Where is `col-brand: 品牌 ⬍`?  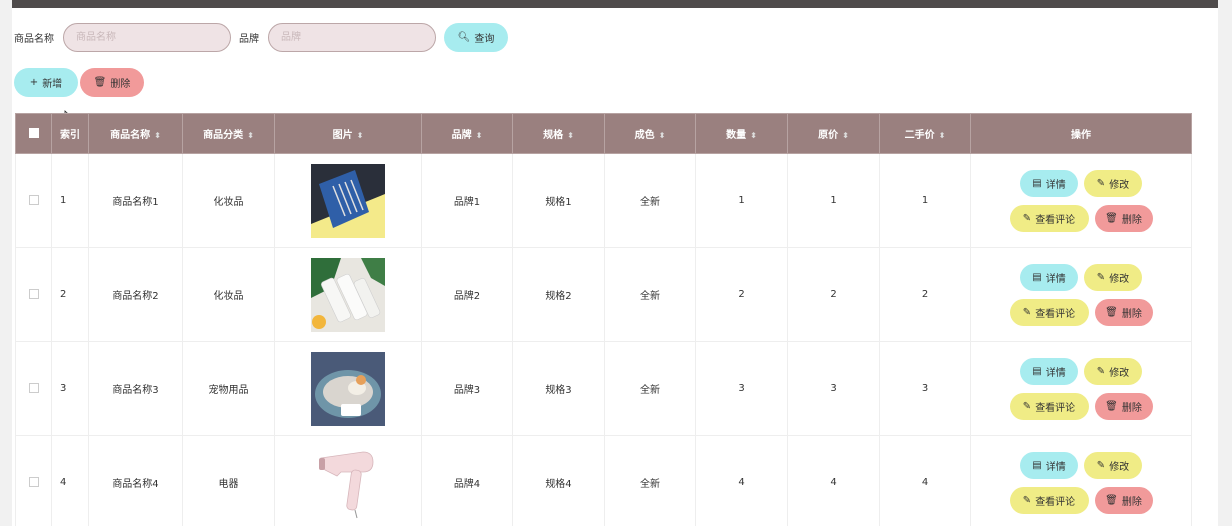 col-brand: 品牌 ⬍ is located at coordinates (467, 133).